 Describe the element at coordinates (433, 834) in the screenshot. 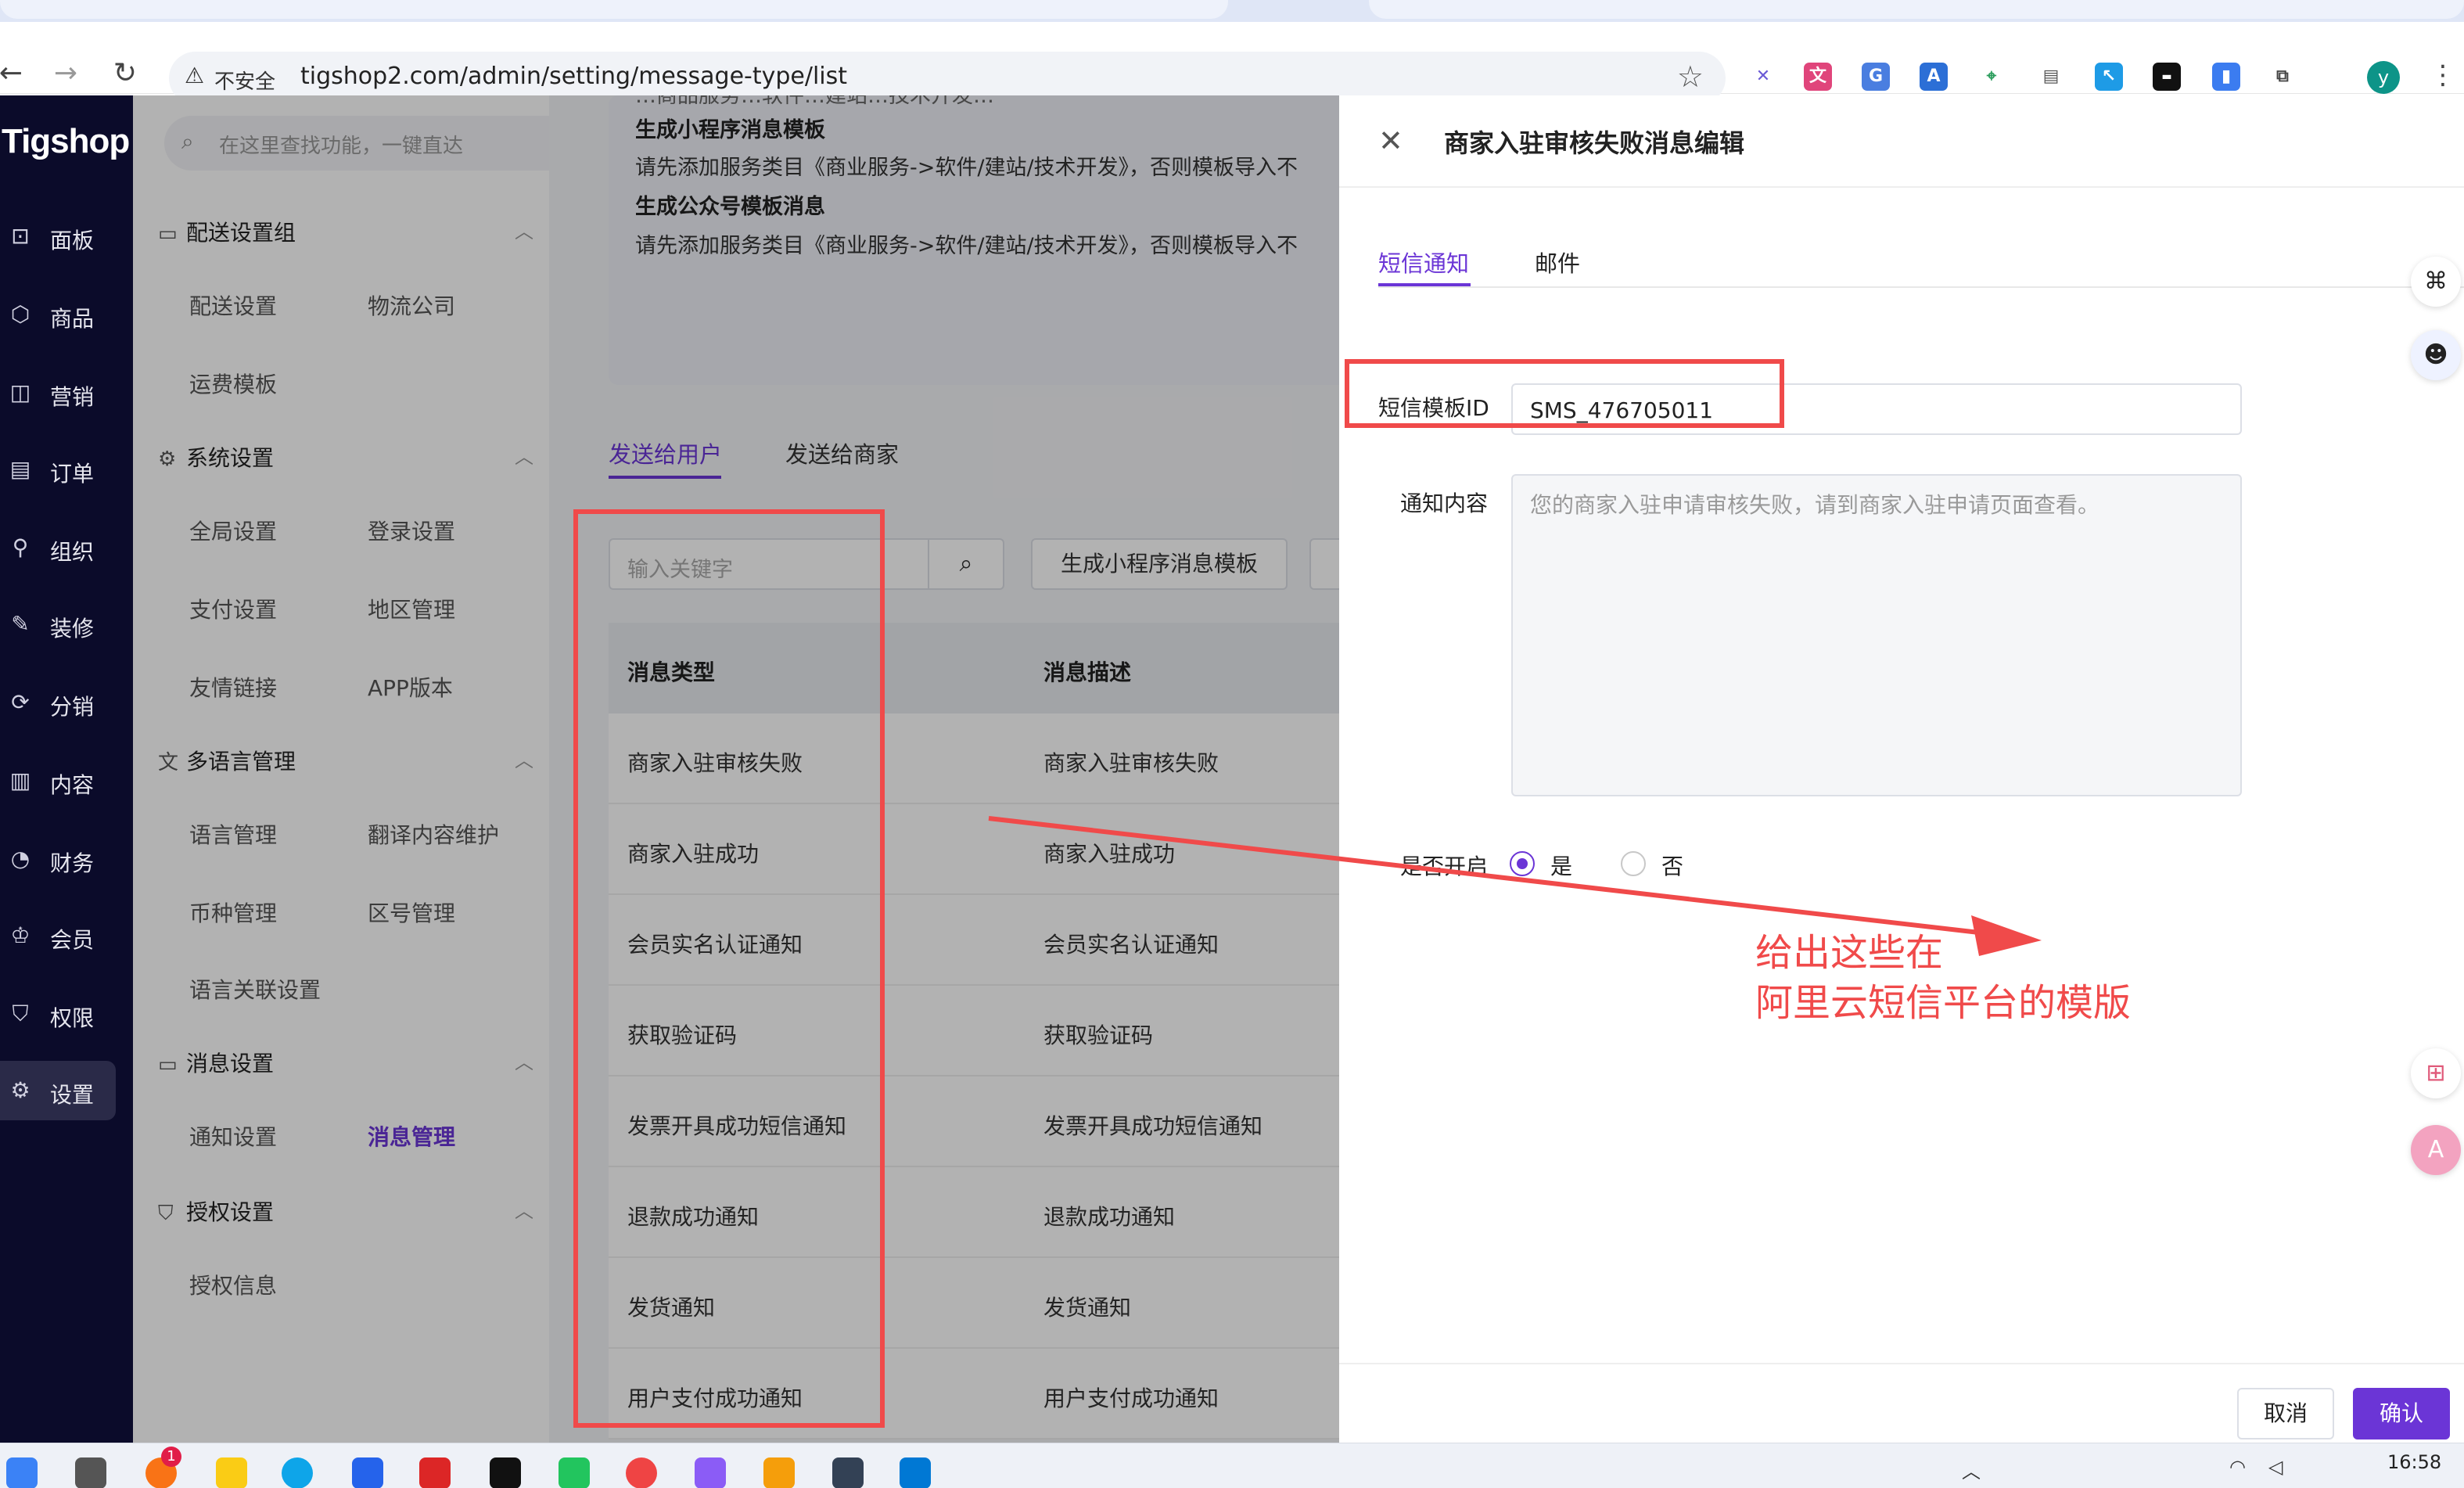

I see `subnav-item: 翻译内容维护` at that location.